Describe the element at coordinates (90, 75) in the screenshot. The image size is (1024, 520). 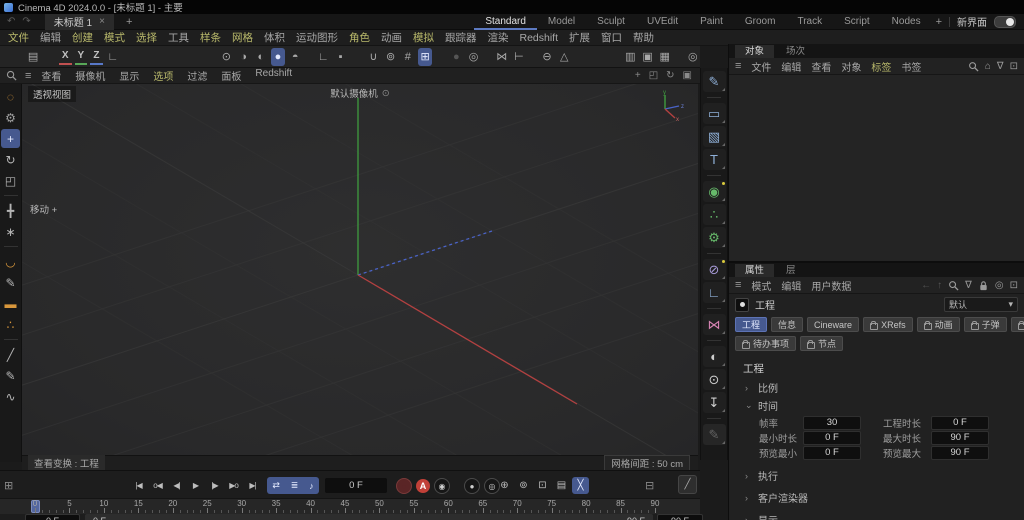
I see `viewport-menu-item: 摄像机` at that location.